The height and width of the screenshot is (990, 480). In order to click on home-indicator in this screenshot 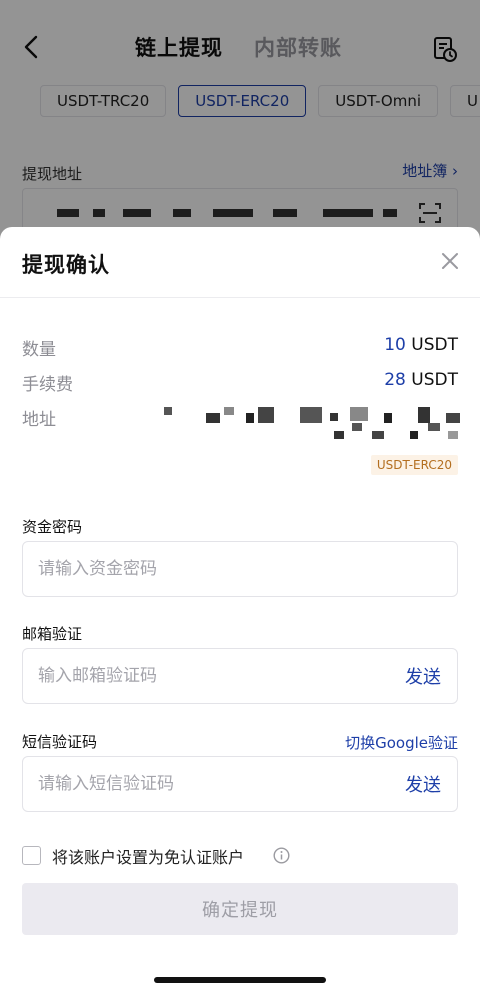, I will do `click(240, 980)`.